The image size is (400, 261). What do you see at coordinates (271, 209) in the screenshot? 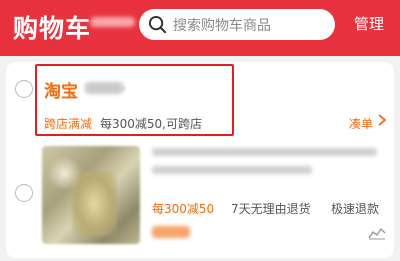
I see `item-tag: 7天无理由退货` at bounding box center [271, 209].